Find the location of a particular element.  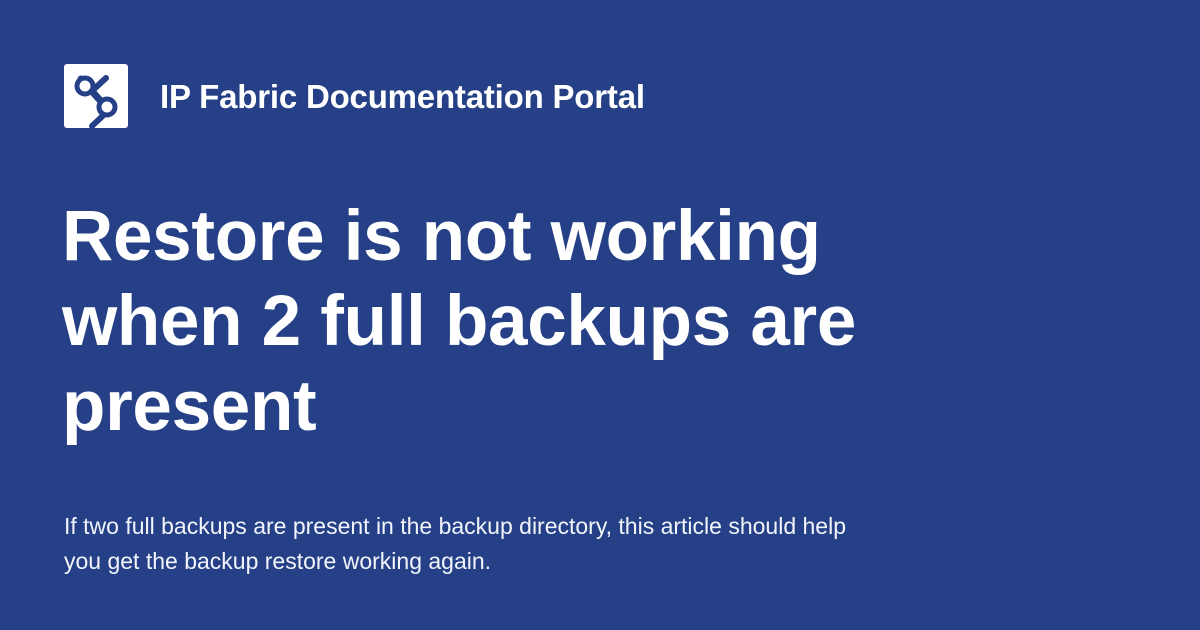

ip-fabric-logo-icon is located at coordinates (96, 96).